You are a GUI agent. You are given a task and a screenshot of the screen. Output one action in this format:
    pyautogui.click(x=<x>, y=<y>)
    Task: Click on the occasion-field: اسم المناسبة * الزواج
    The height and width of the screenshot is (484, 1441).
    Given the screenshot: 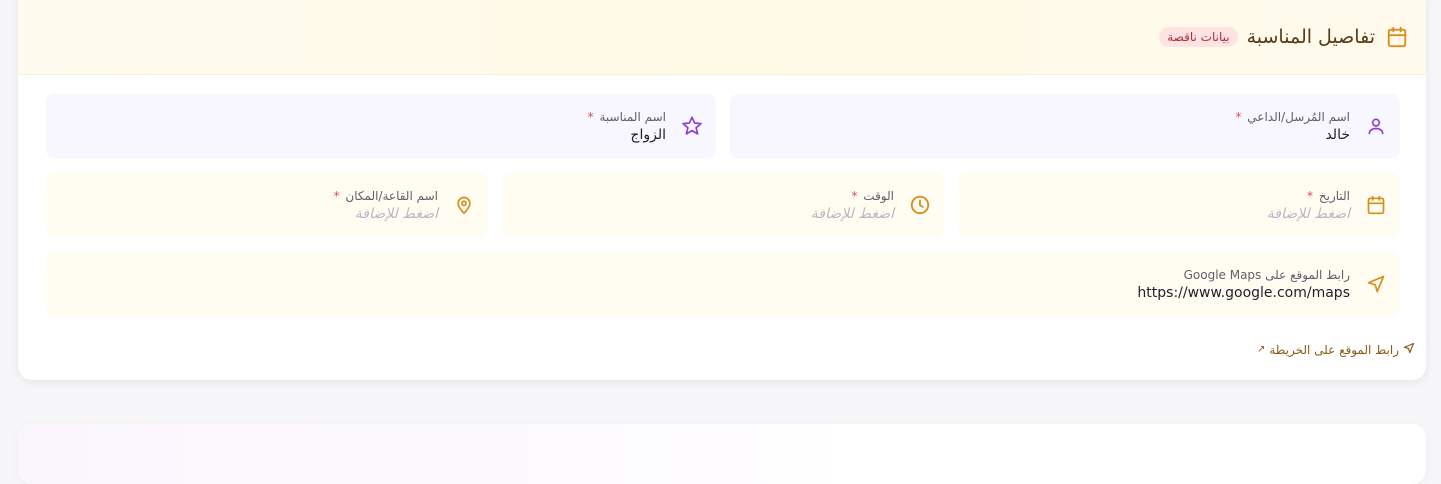 What is the action you would take?
    pyautogui.click(x=381, y=126)
    